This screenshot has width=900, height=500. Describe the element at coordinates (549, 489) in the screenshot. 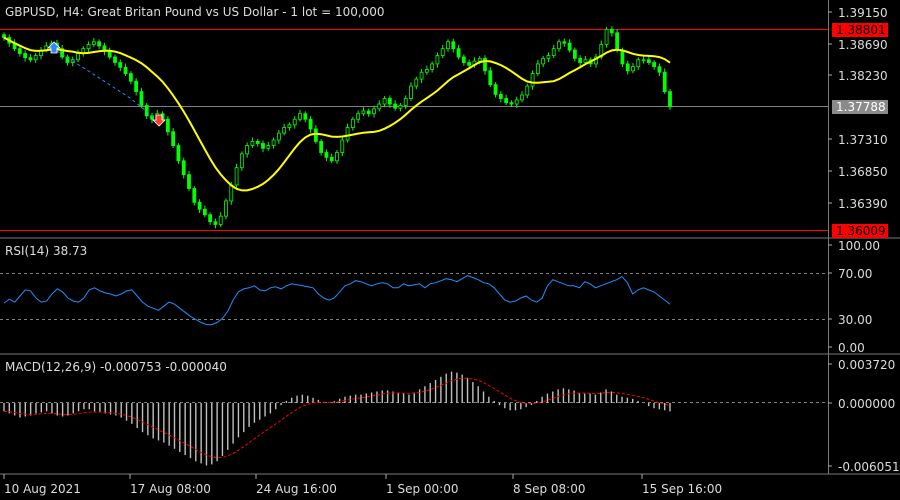

I see `time-tick: 8 Sep 08:00` at that location.